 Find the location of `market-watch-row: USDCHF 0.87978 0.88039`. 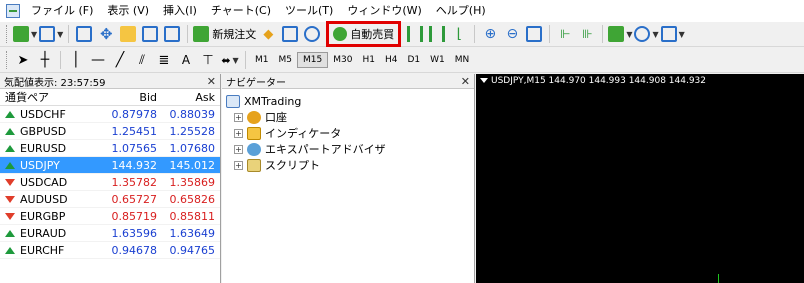

market-watch-row: USDCHF 0.87978 0.88039 is located at coordinates (110, 114).